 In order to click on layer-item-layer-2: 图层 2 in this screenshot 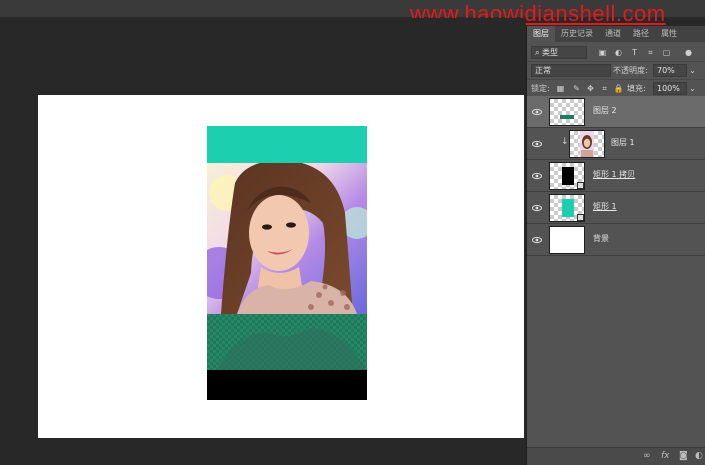, I will do `click(616, 112)`.